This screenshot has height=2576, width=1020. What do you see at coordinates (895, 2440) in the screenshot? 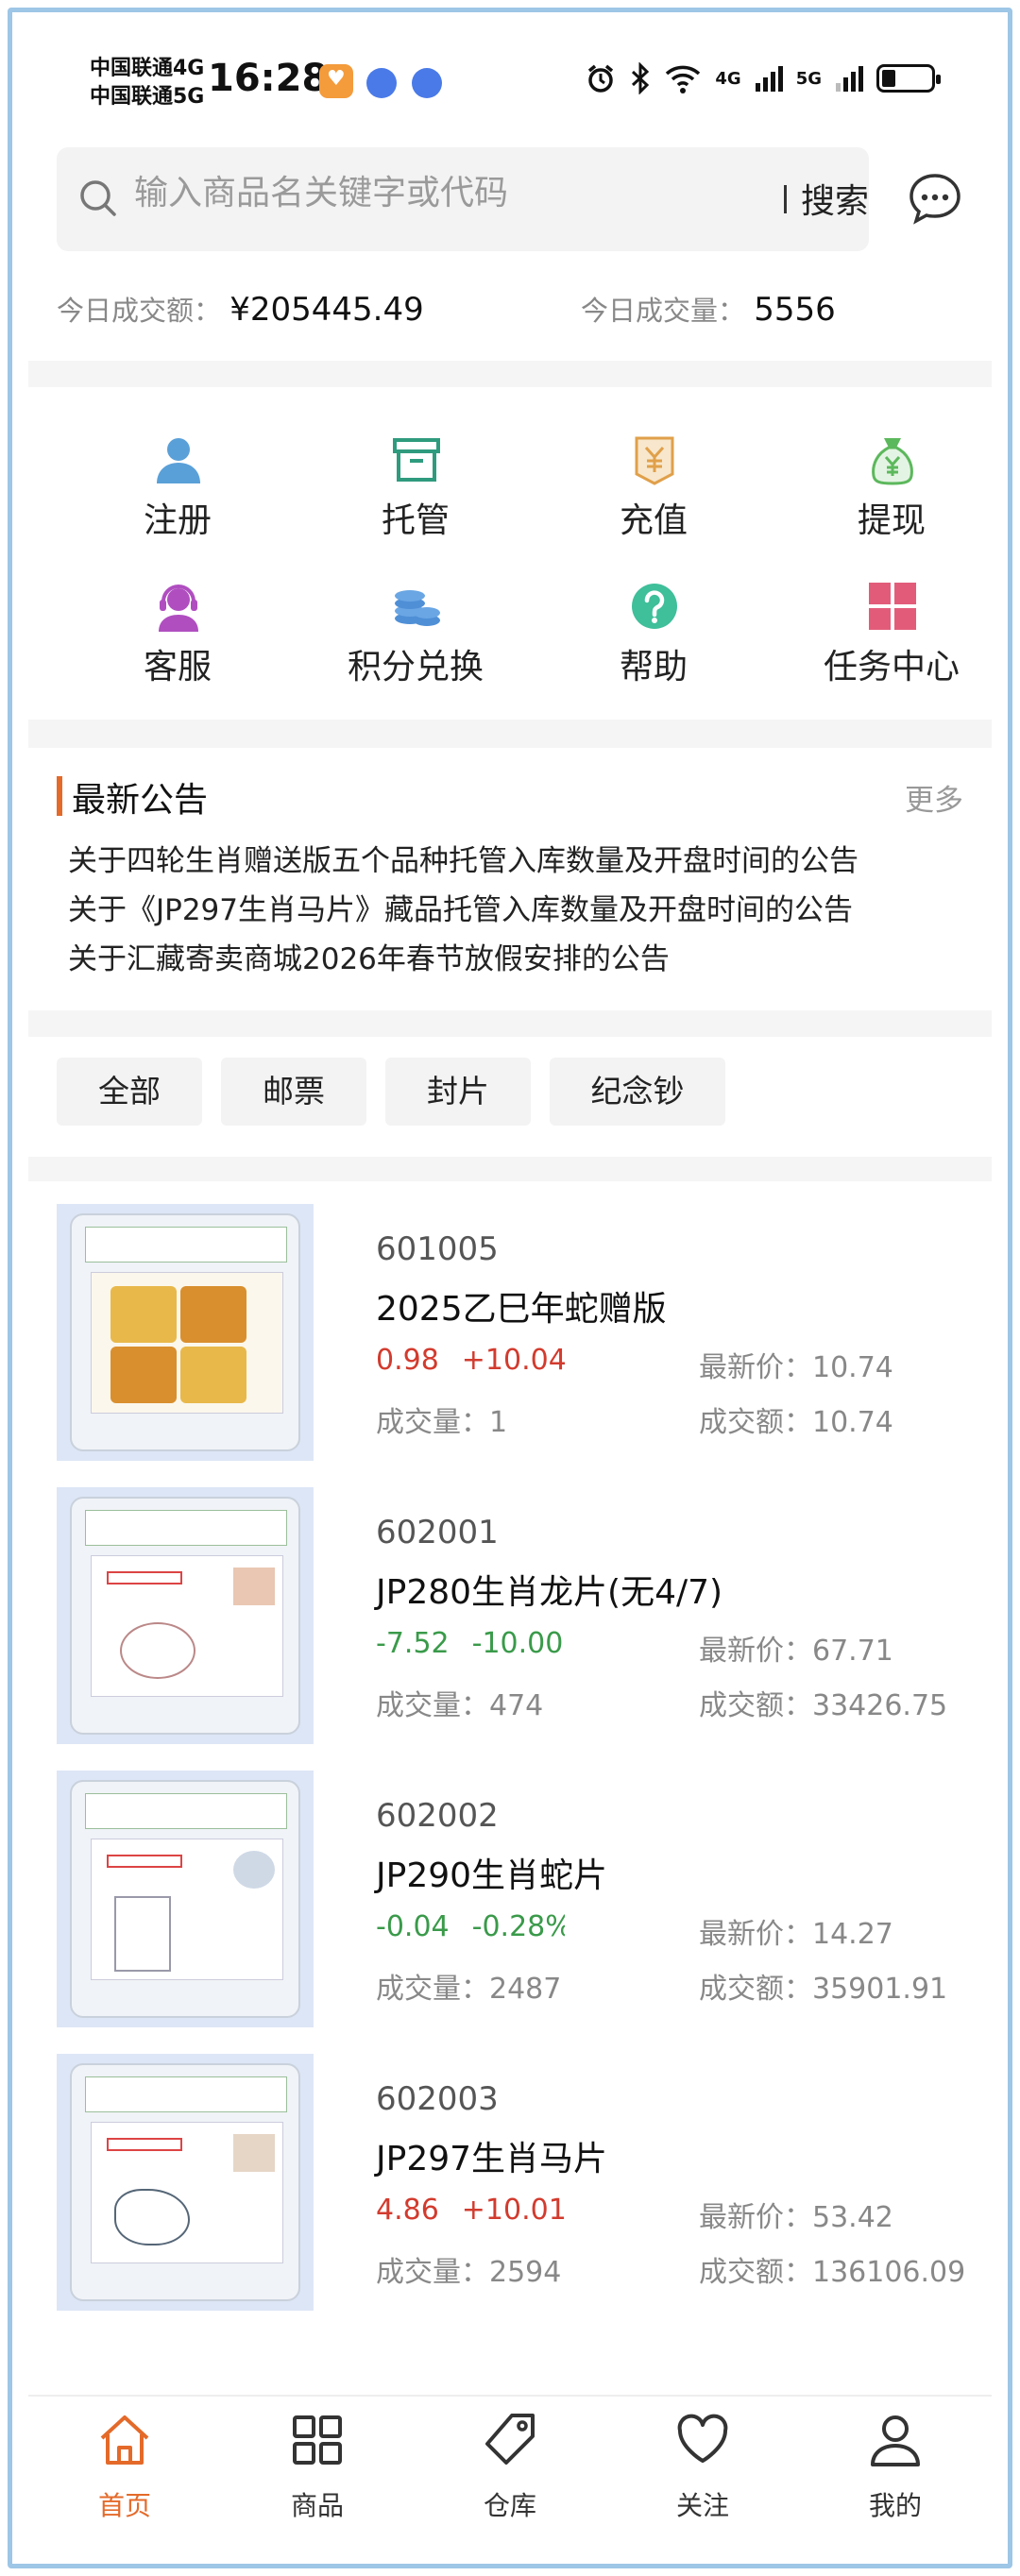
I see `person-icon` at bounding box center [895, 2440].